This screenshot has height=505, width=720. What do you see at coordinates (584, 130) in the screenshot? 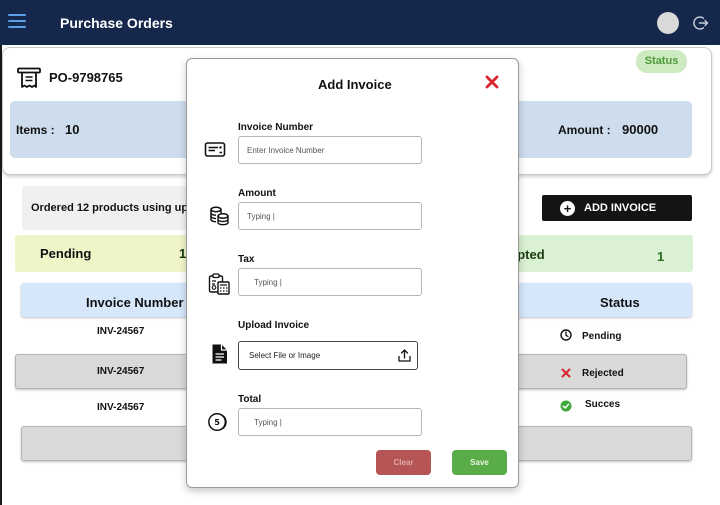
I see `amount-label: Amount :` at bounding box center [584, 130].